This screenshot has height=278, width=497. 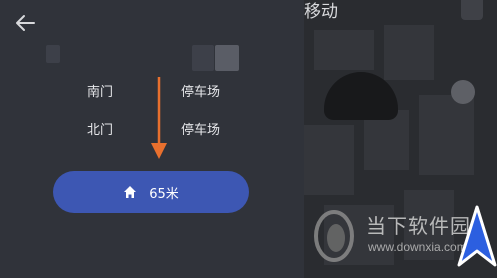 I want to click on navigate-button: 65米, so click(x=151, y=192).